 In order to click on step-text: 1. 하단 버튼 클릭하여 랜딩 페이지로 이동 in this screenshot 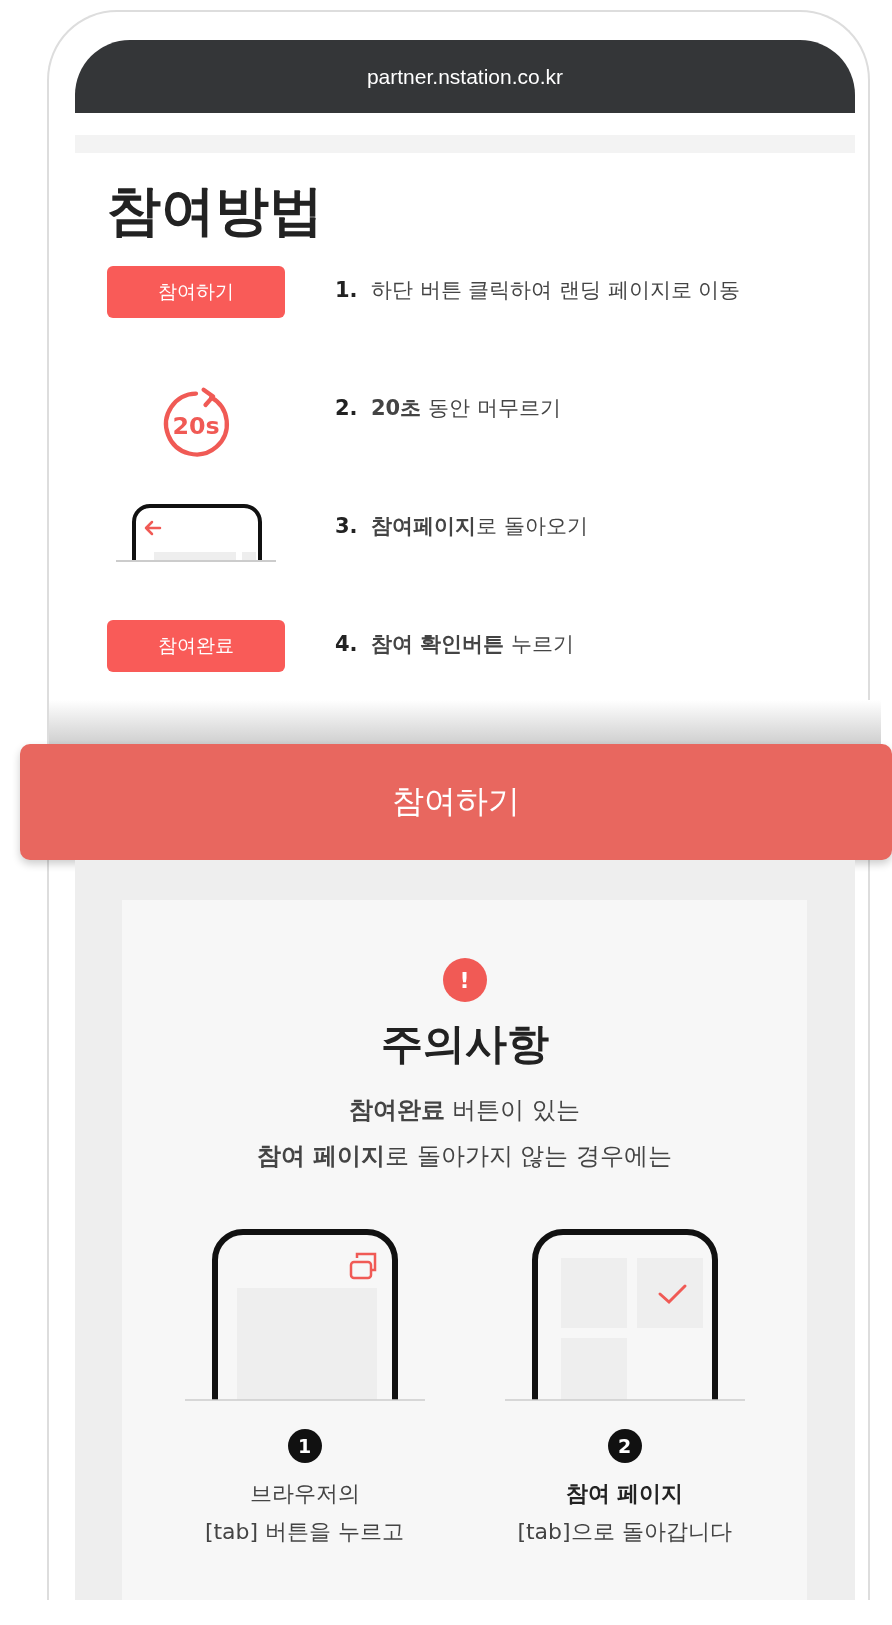, I will do `click(538, 290)`.